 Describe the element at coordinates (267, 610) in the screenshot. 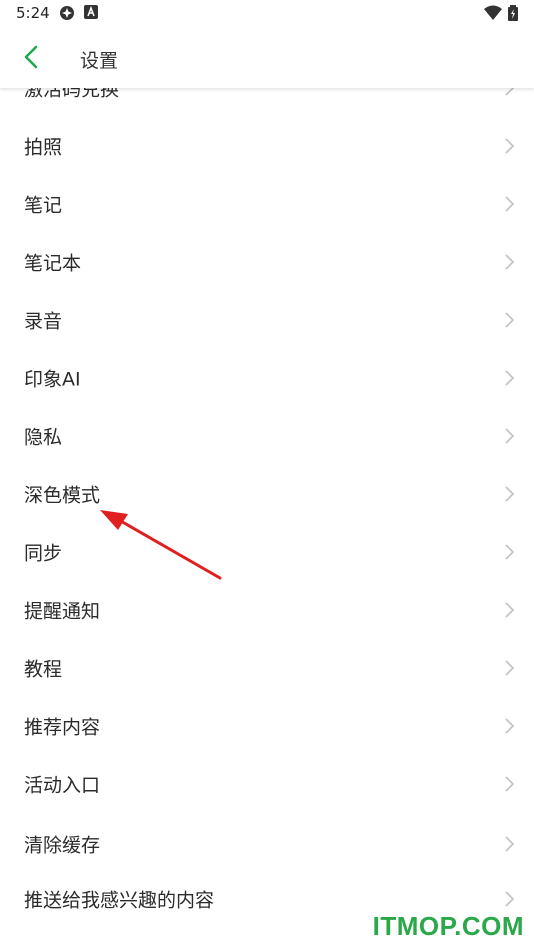

I see `list-item-reminders: 提醒通知` at that location.